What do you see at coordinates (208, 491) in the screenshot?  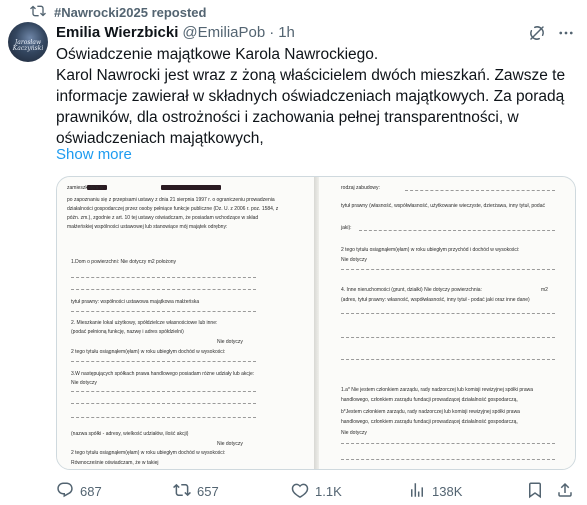 I see `repost-count: 657` at bounding box center [208, 491].